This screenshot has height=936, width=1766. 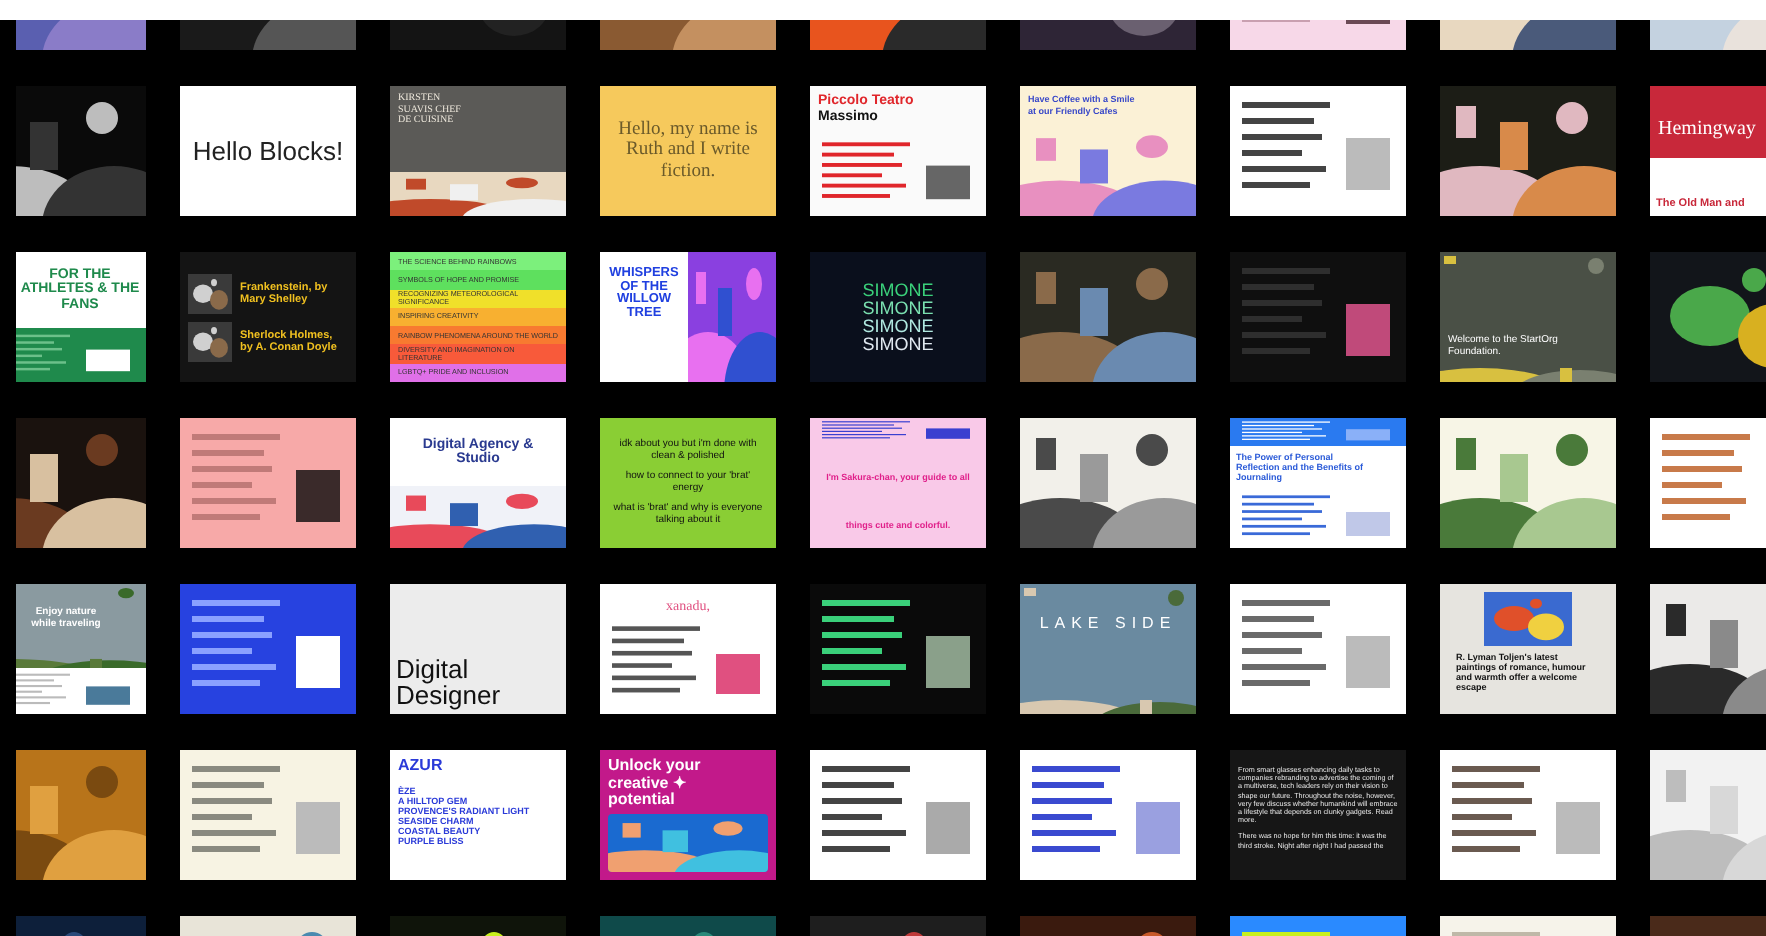 I want to click on headline: Hello Blocks!, so click(x=268, y=151).